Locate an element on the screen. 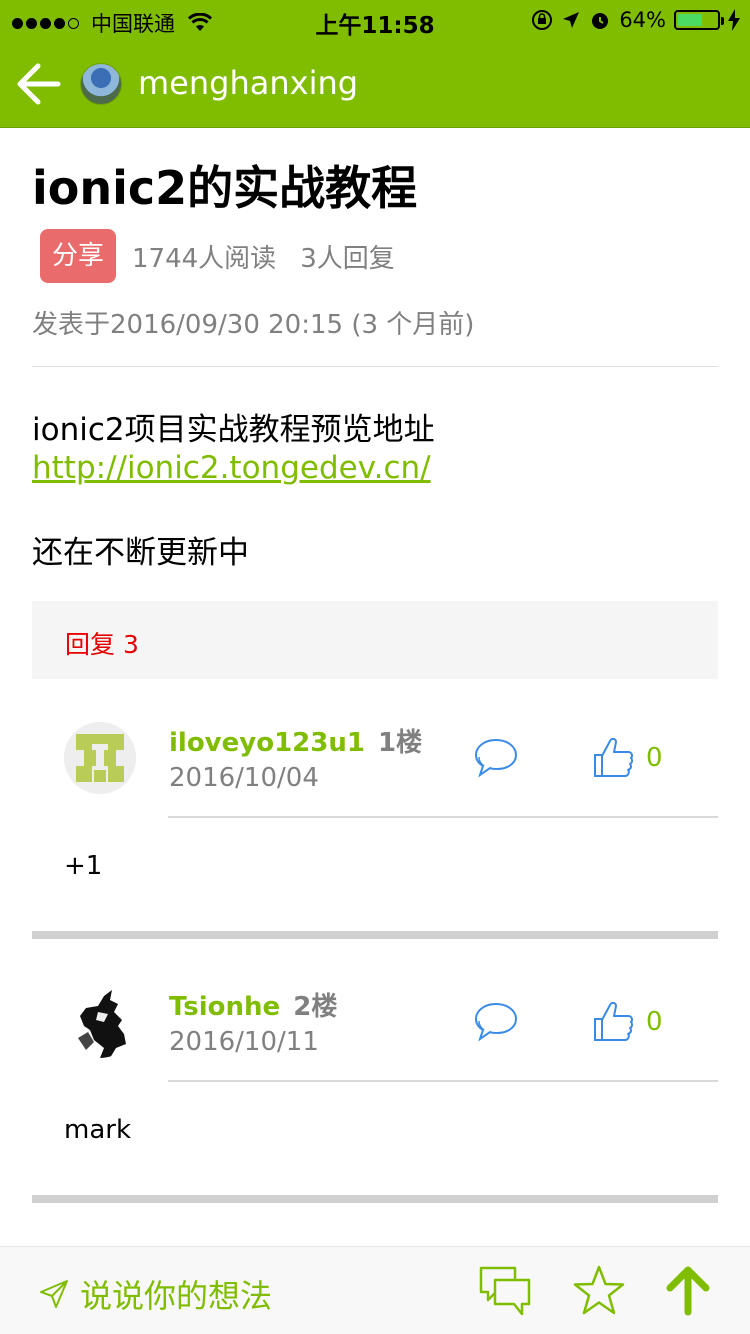  status-right: 64% is located at coordinates (635, 20).